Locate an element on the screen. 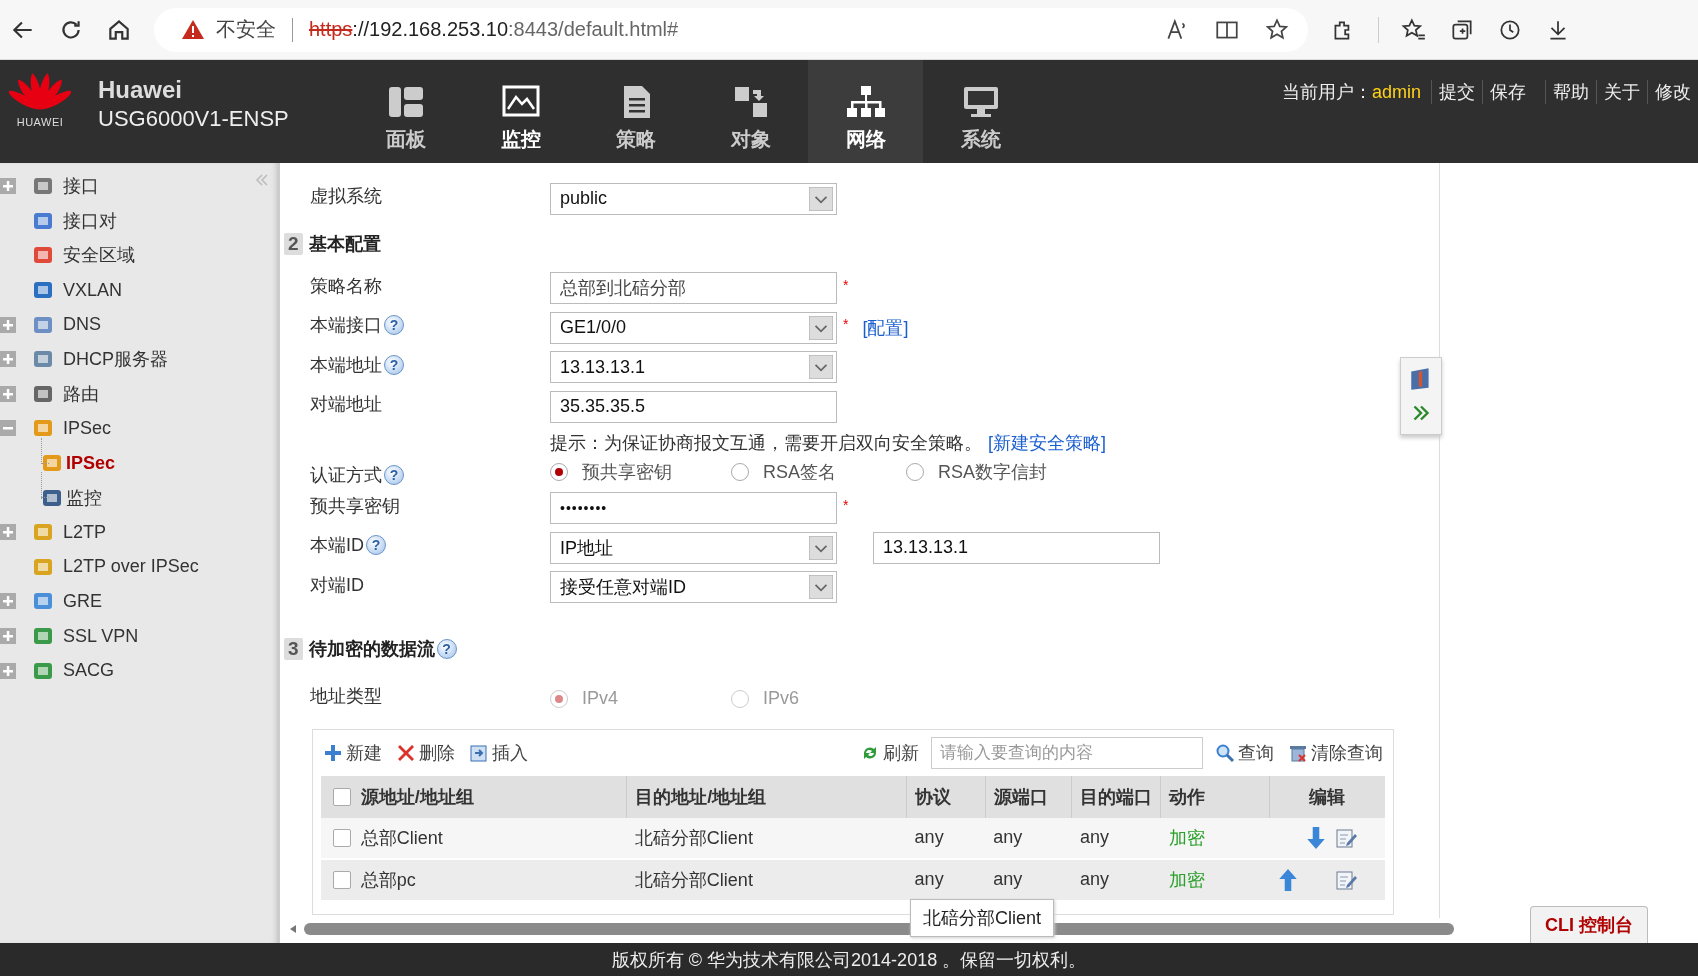 The height and width of the screenshot is (976, 1698). nav-tab: 系统 is located at coordinates (980, 111).